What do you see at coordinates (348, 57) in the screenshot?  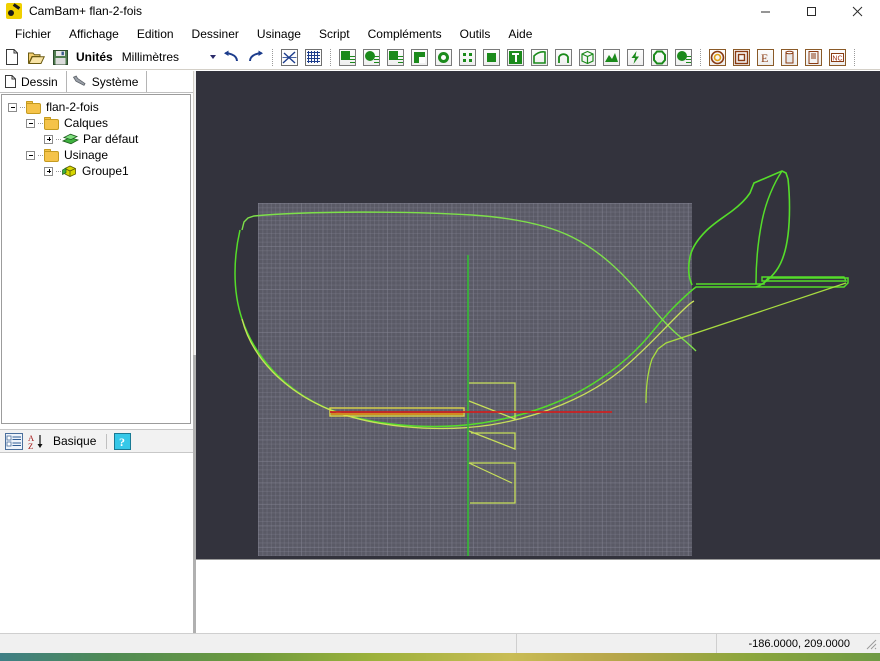 I see `polyline-button` at bounding box center [348, 57].